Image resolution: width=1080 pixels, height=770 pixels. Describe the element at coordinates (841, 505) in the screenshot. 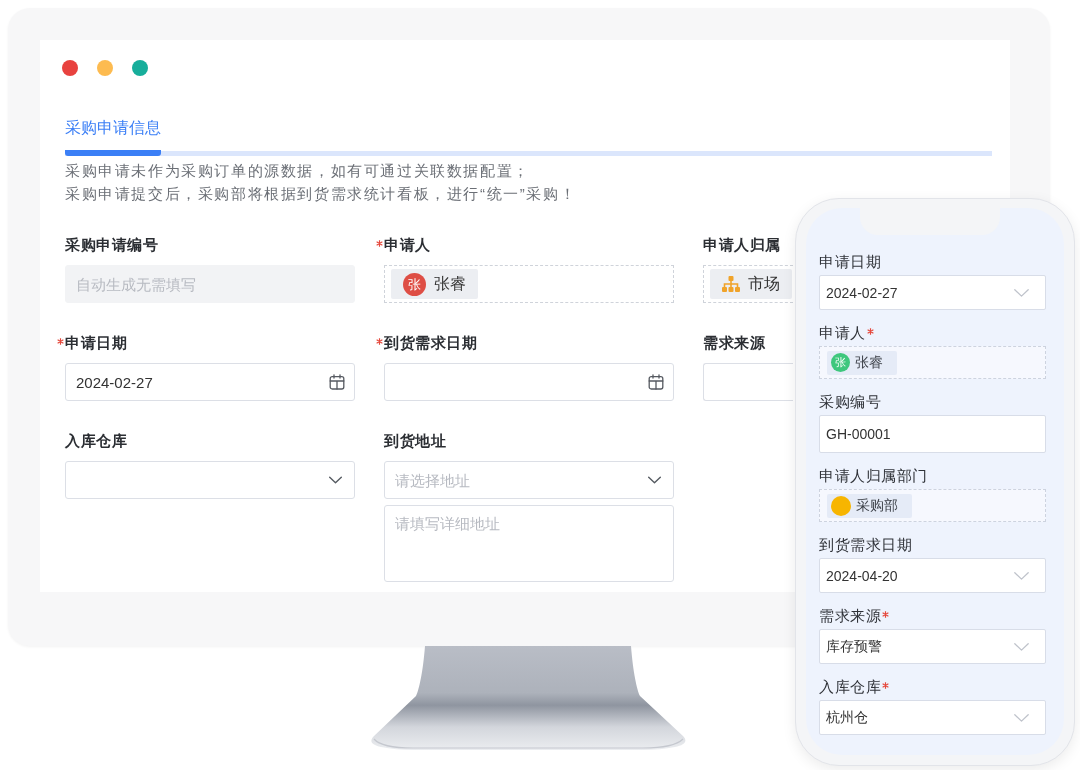

I see `department-dot-icon` at that location.